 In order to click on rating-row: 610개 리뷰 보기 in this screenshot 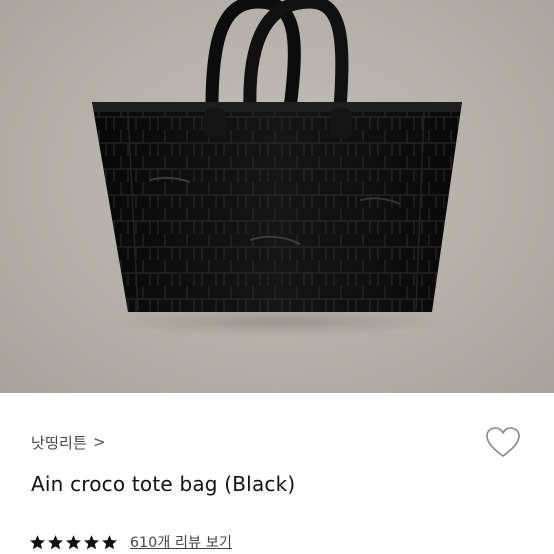, I will do `click(130, 542)`.